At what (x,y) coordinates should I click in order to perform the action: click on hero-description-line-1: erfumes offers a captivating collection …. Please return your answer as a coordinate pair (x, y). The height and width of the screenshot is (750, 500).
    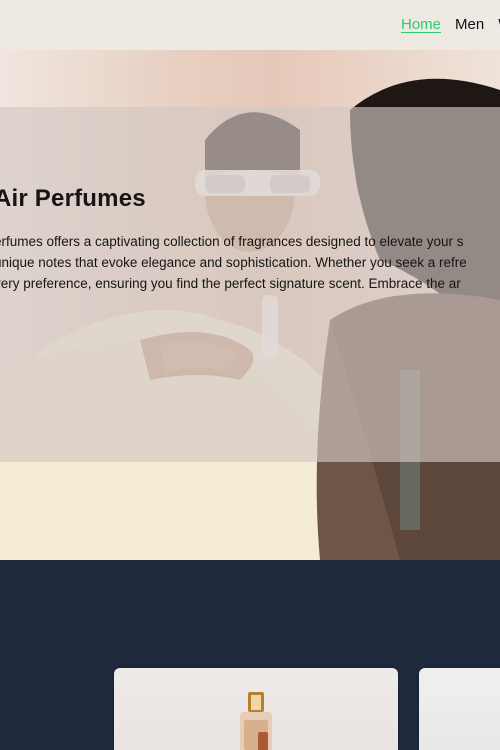
    Looking at the image, I should click on (232, 241).